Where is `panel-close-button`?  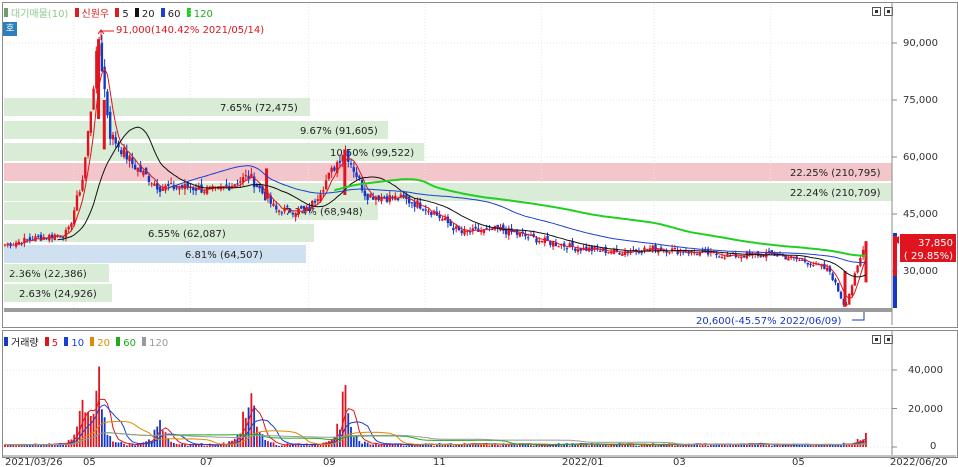
panel-close-button is located at coordinates (888, 339).